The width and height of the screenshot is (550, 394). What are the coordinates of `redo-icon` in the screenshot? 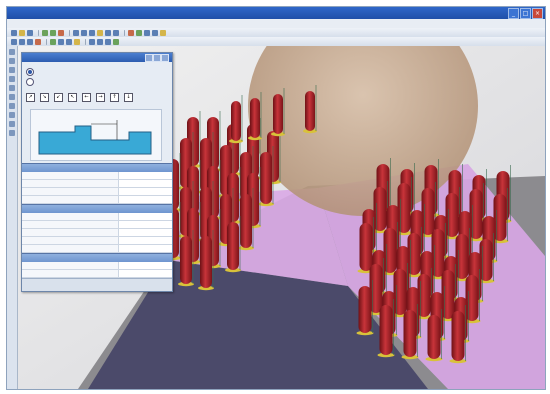 It's located at (53, 32).